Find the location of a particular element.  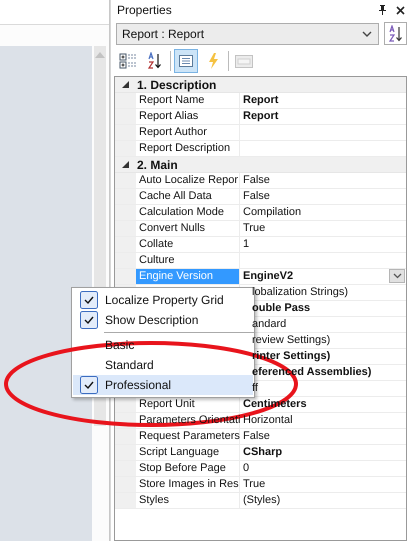

property-value: (Styles) is located at coordinates (261, 500).